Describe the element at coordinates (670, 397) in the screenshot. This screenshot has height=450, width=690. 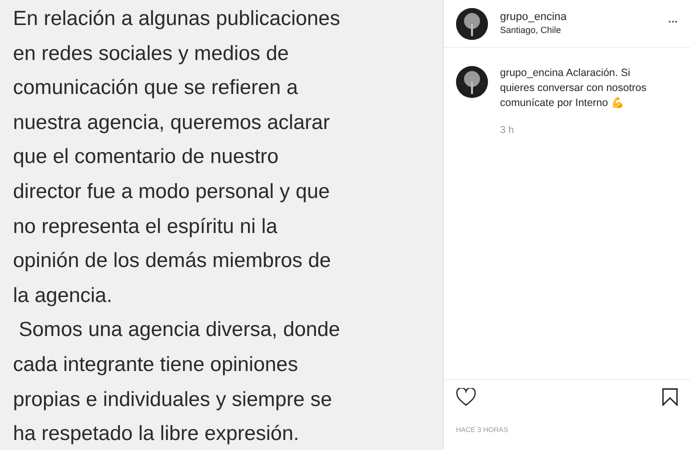
I see `bookmark-icon` at that location.